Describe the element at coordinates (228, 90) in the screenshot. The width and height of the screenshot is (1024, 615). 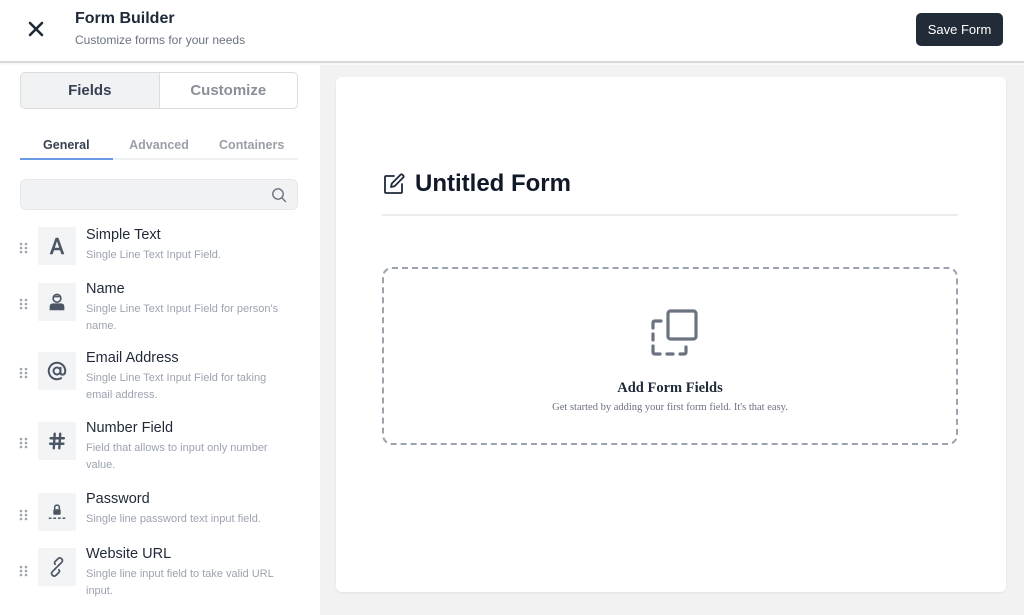
I see `segment-customize: Customize` at that location.